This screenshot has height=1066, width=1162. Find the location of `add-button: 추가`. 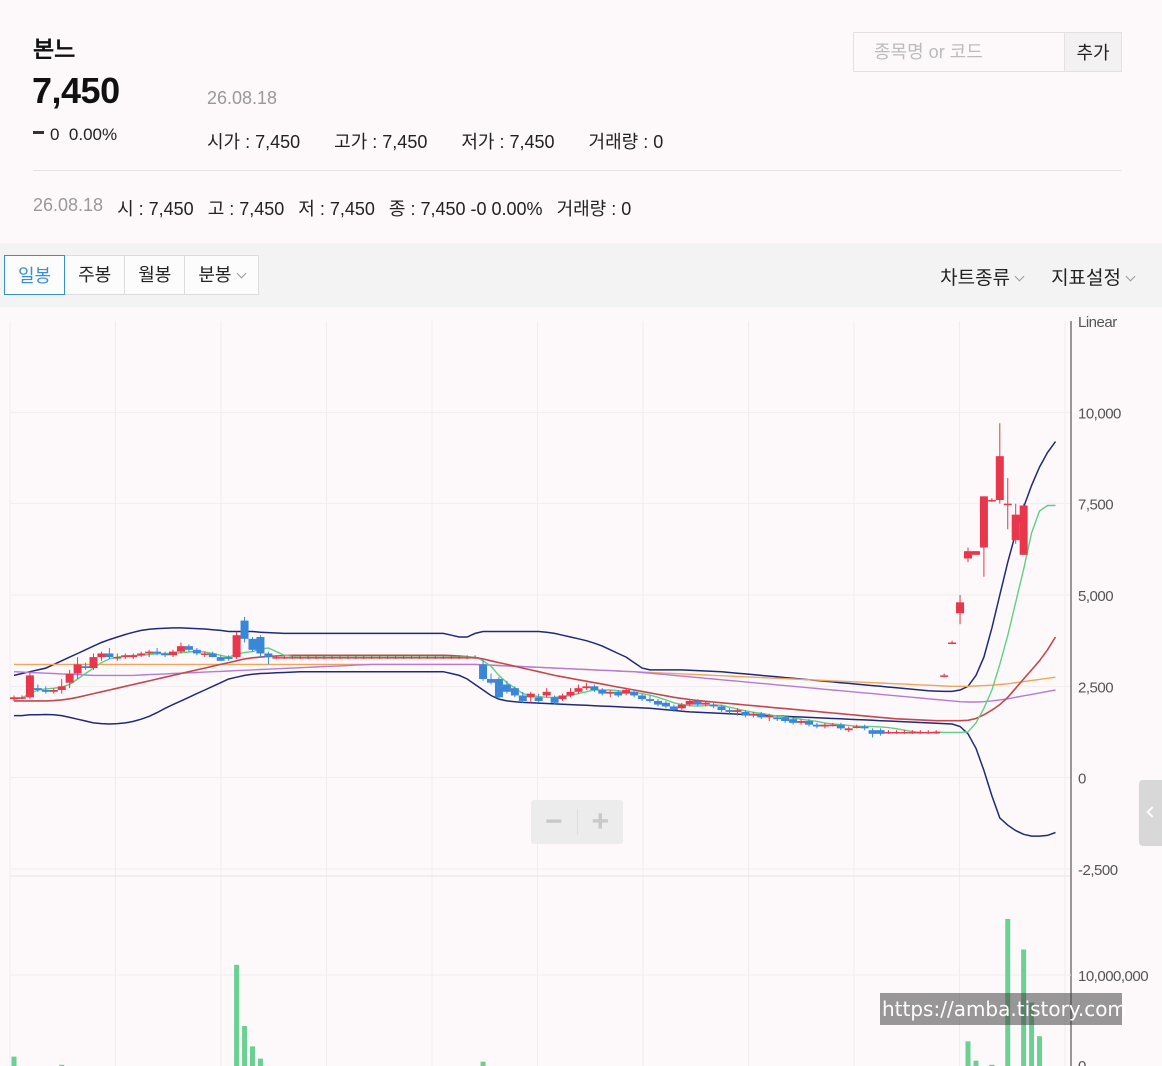

add-button: 추가 is located at coordinates (1092, 52).